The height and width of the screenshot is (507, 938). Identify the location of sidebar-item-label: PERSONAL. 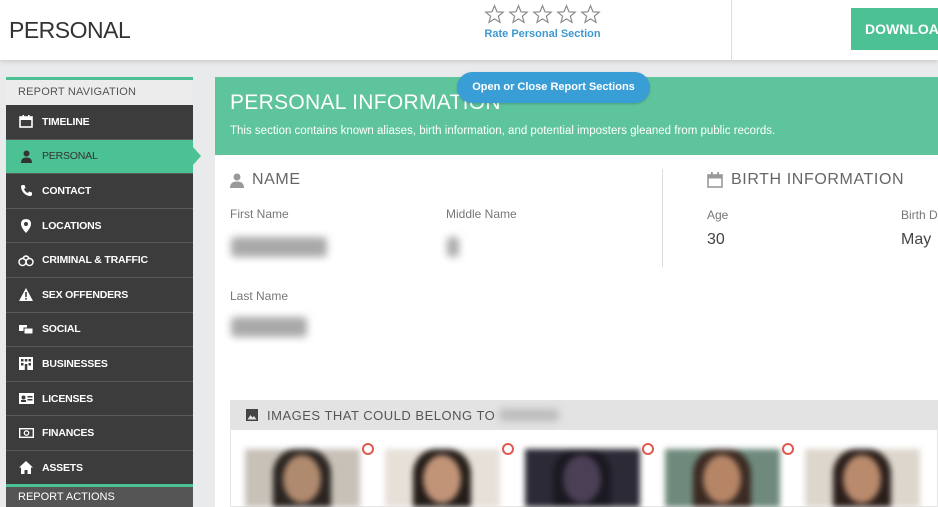
(70, 156).